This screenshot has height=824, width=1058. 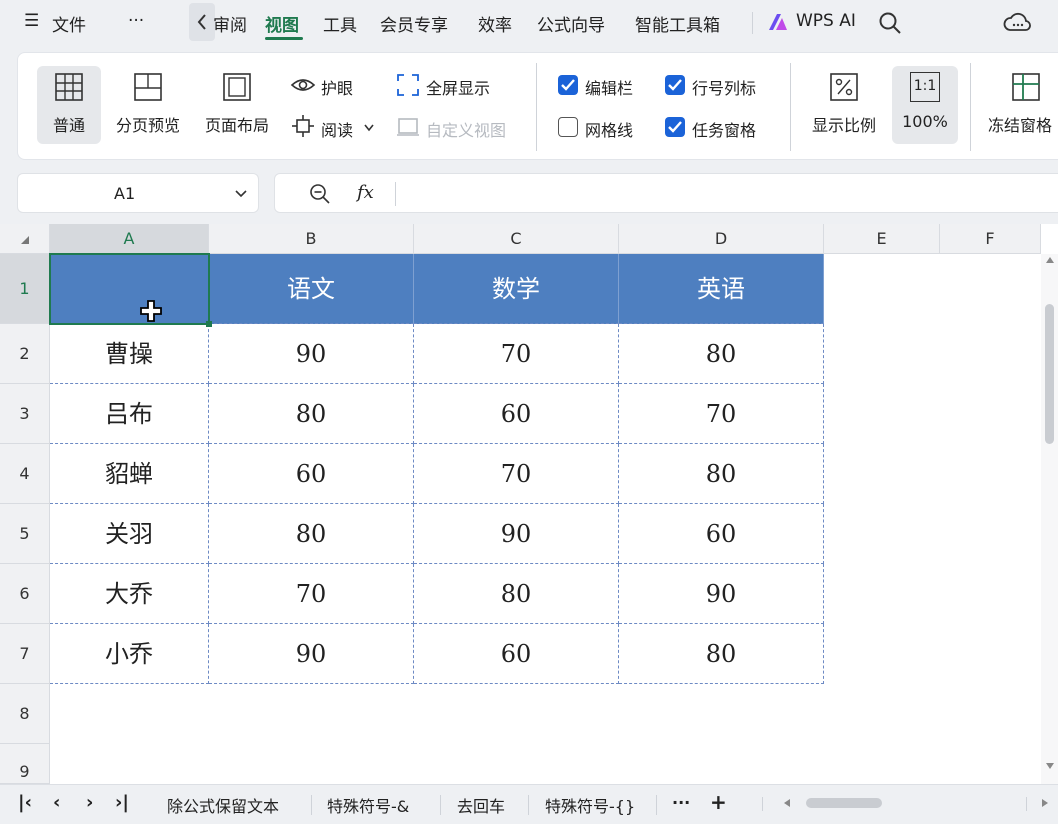 I want to click on table-cell: 曹操, so click(x=129, y=354).